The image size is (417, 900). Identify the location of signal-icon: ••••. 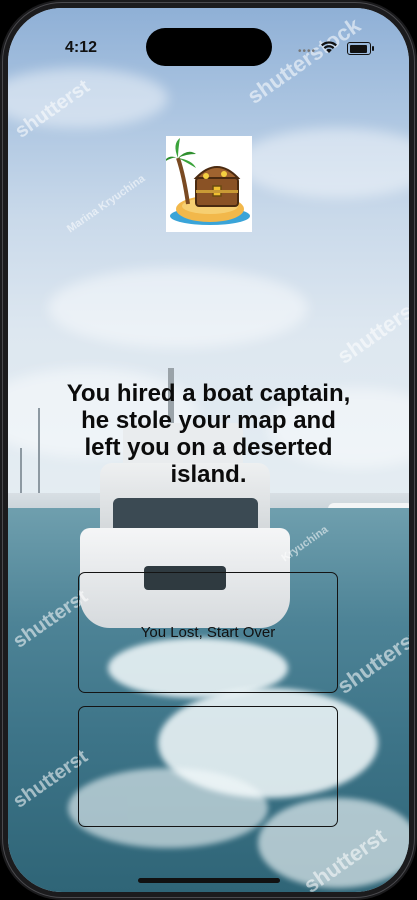
(307, 51).